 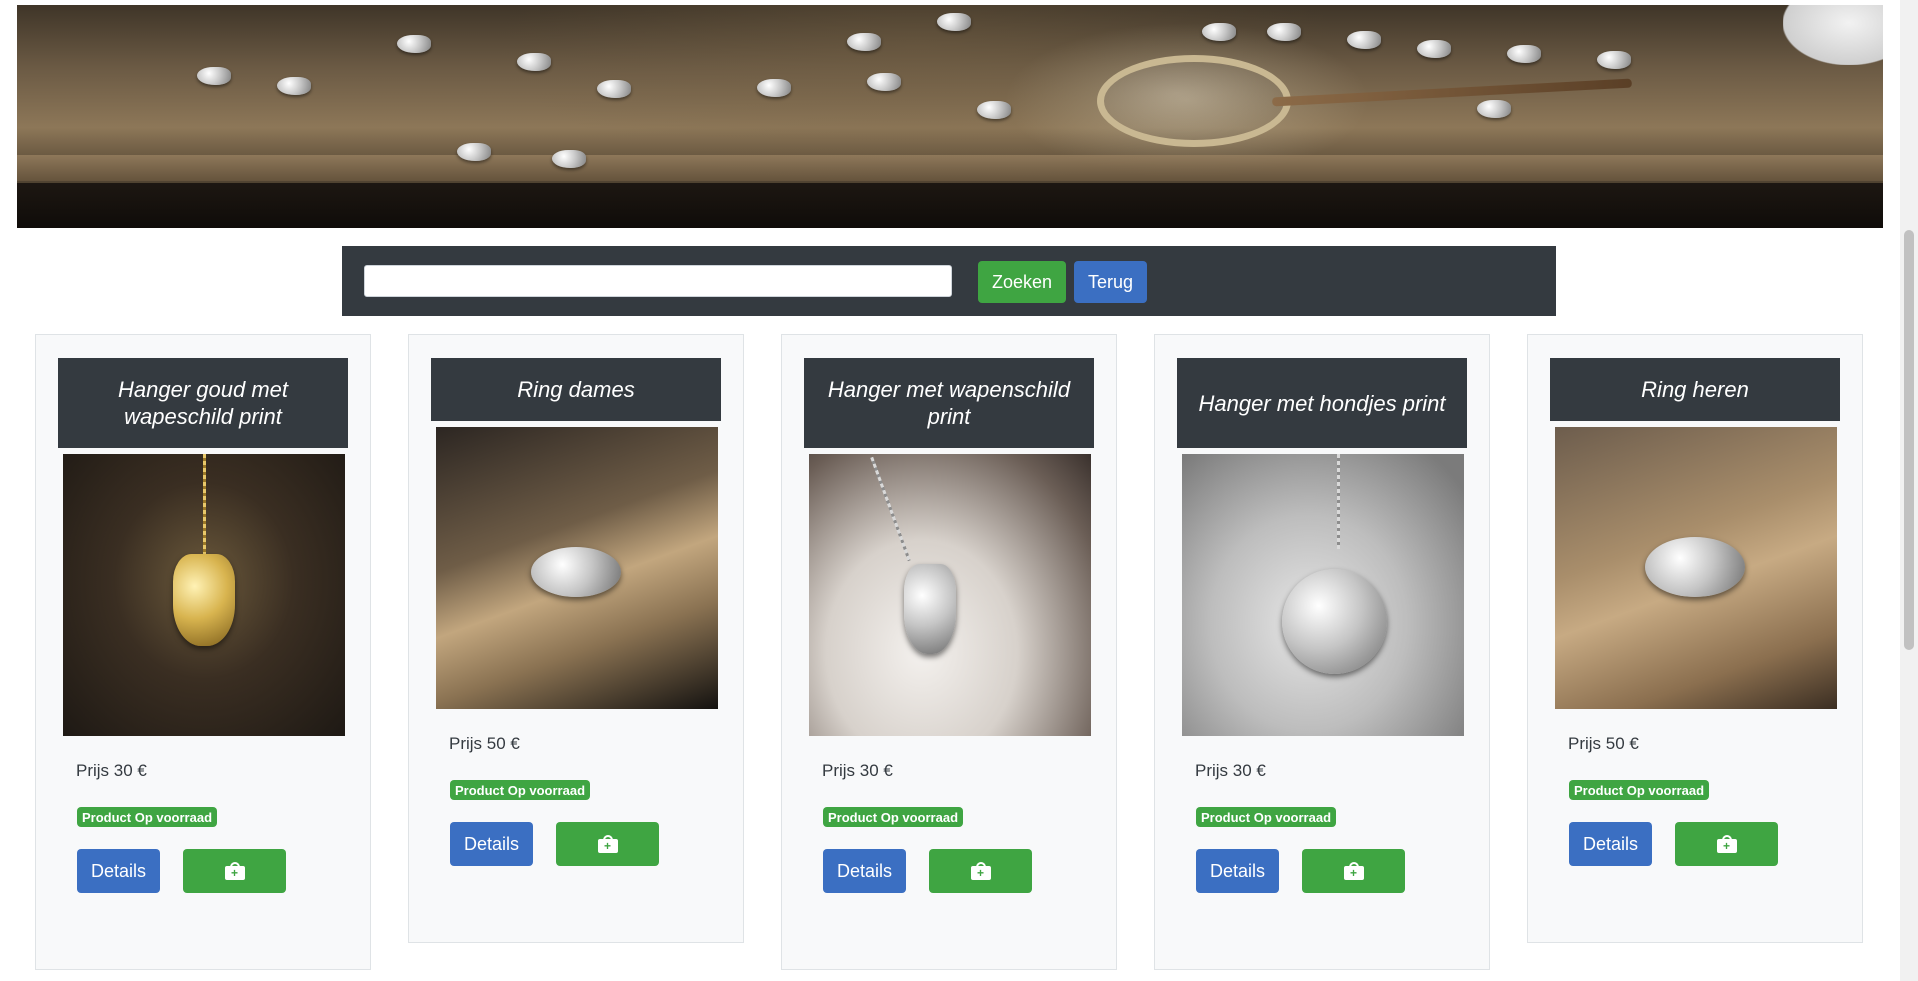 What do you see at coordinates (1022, 282) in the screenshot?
I see `search-button: Zoeken` at bounding box center [1022, 282].